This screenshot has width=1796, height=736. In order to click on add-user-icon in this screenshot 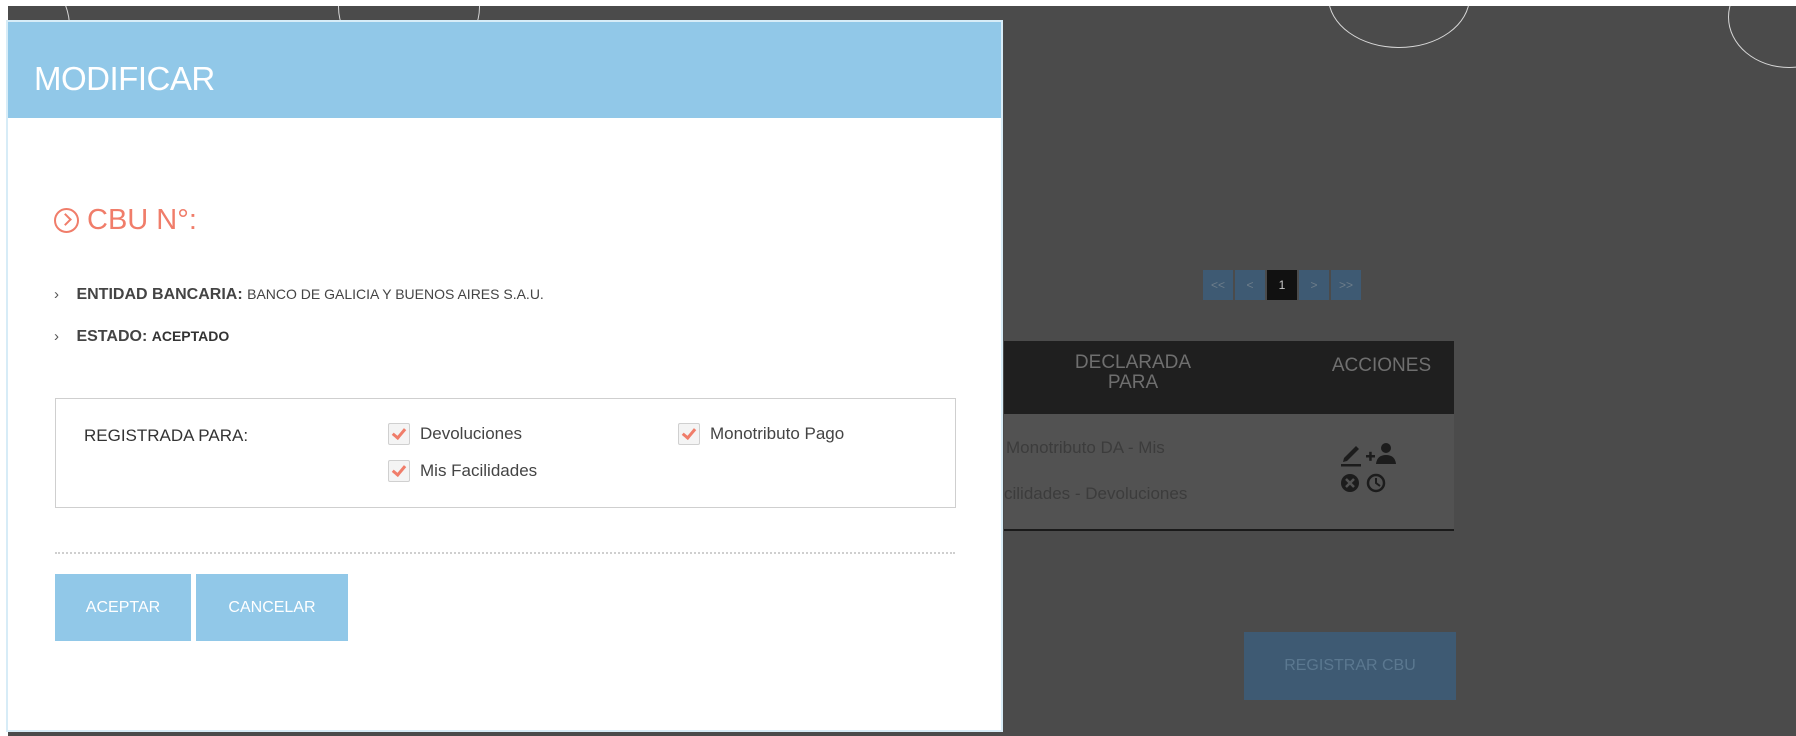, I will do `click(1381, 453)`.